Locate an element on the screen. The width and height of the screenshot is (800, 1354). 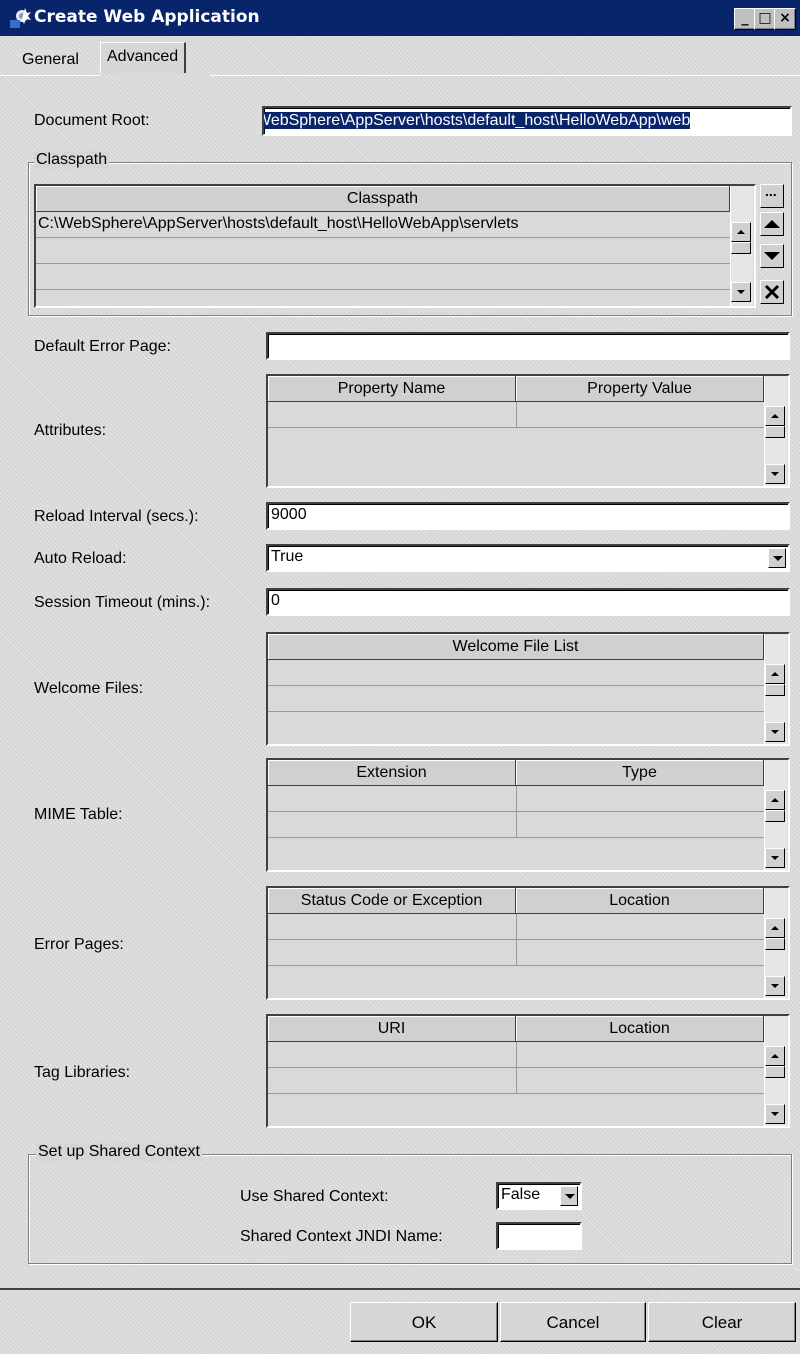
auto-reload-label: Auto Reload: is located at coordinates (80, 558).